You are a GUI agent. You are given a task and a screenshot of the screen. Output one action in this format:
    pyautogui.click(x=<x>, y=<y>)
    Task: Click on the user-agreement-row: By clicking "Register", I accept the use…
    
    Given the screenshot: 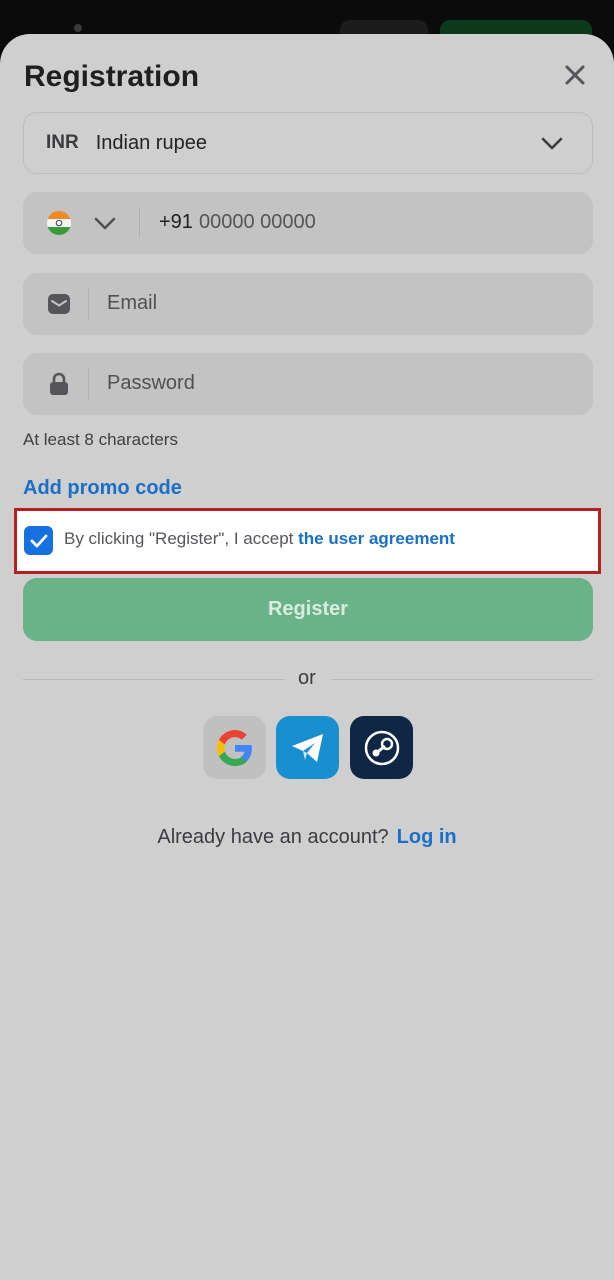 What is the action you would take?
    pyautogui.click(x=307, y=541)
    